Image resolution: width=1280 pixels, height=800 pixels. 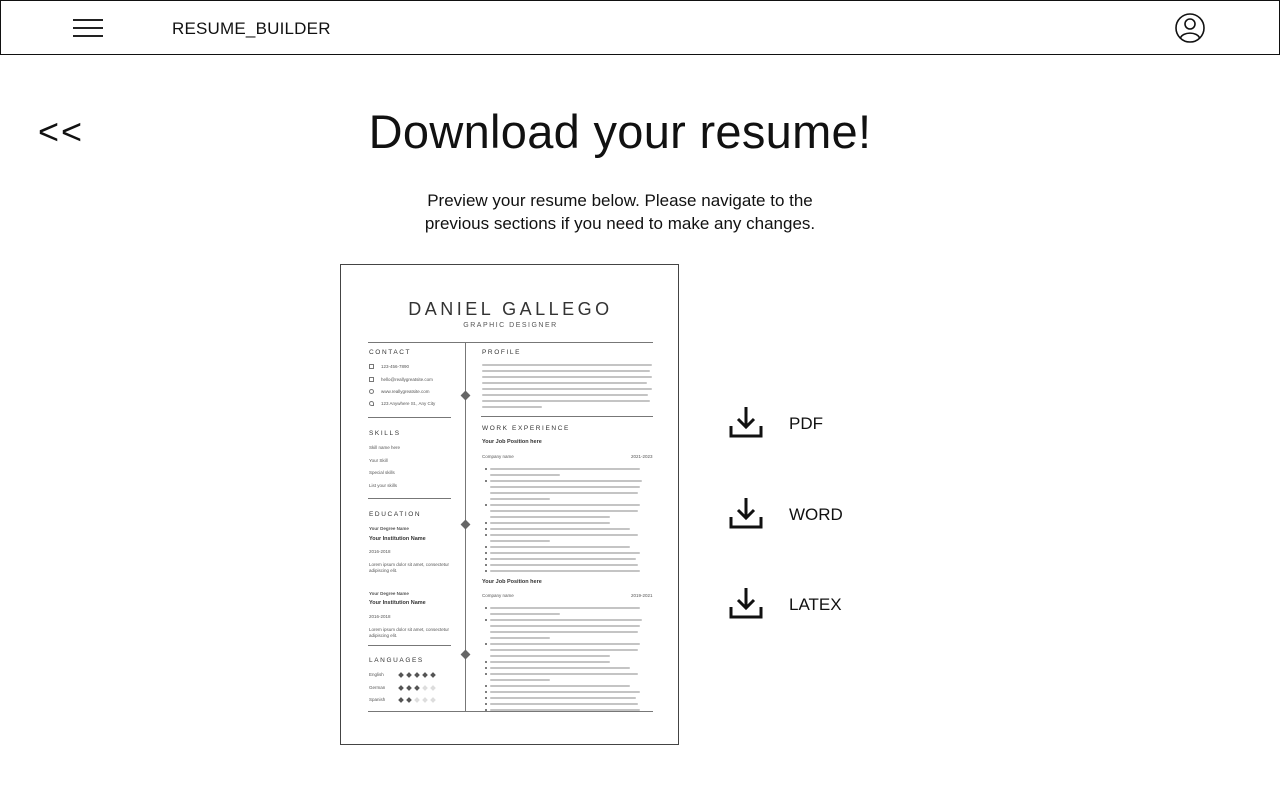 What do you see at coordinates (382, 472) in the screenshot?
I see `resume-skill: Special skills` at bounding box center [382, 472].